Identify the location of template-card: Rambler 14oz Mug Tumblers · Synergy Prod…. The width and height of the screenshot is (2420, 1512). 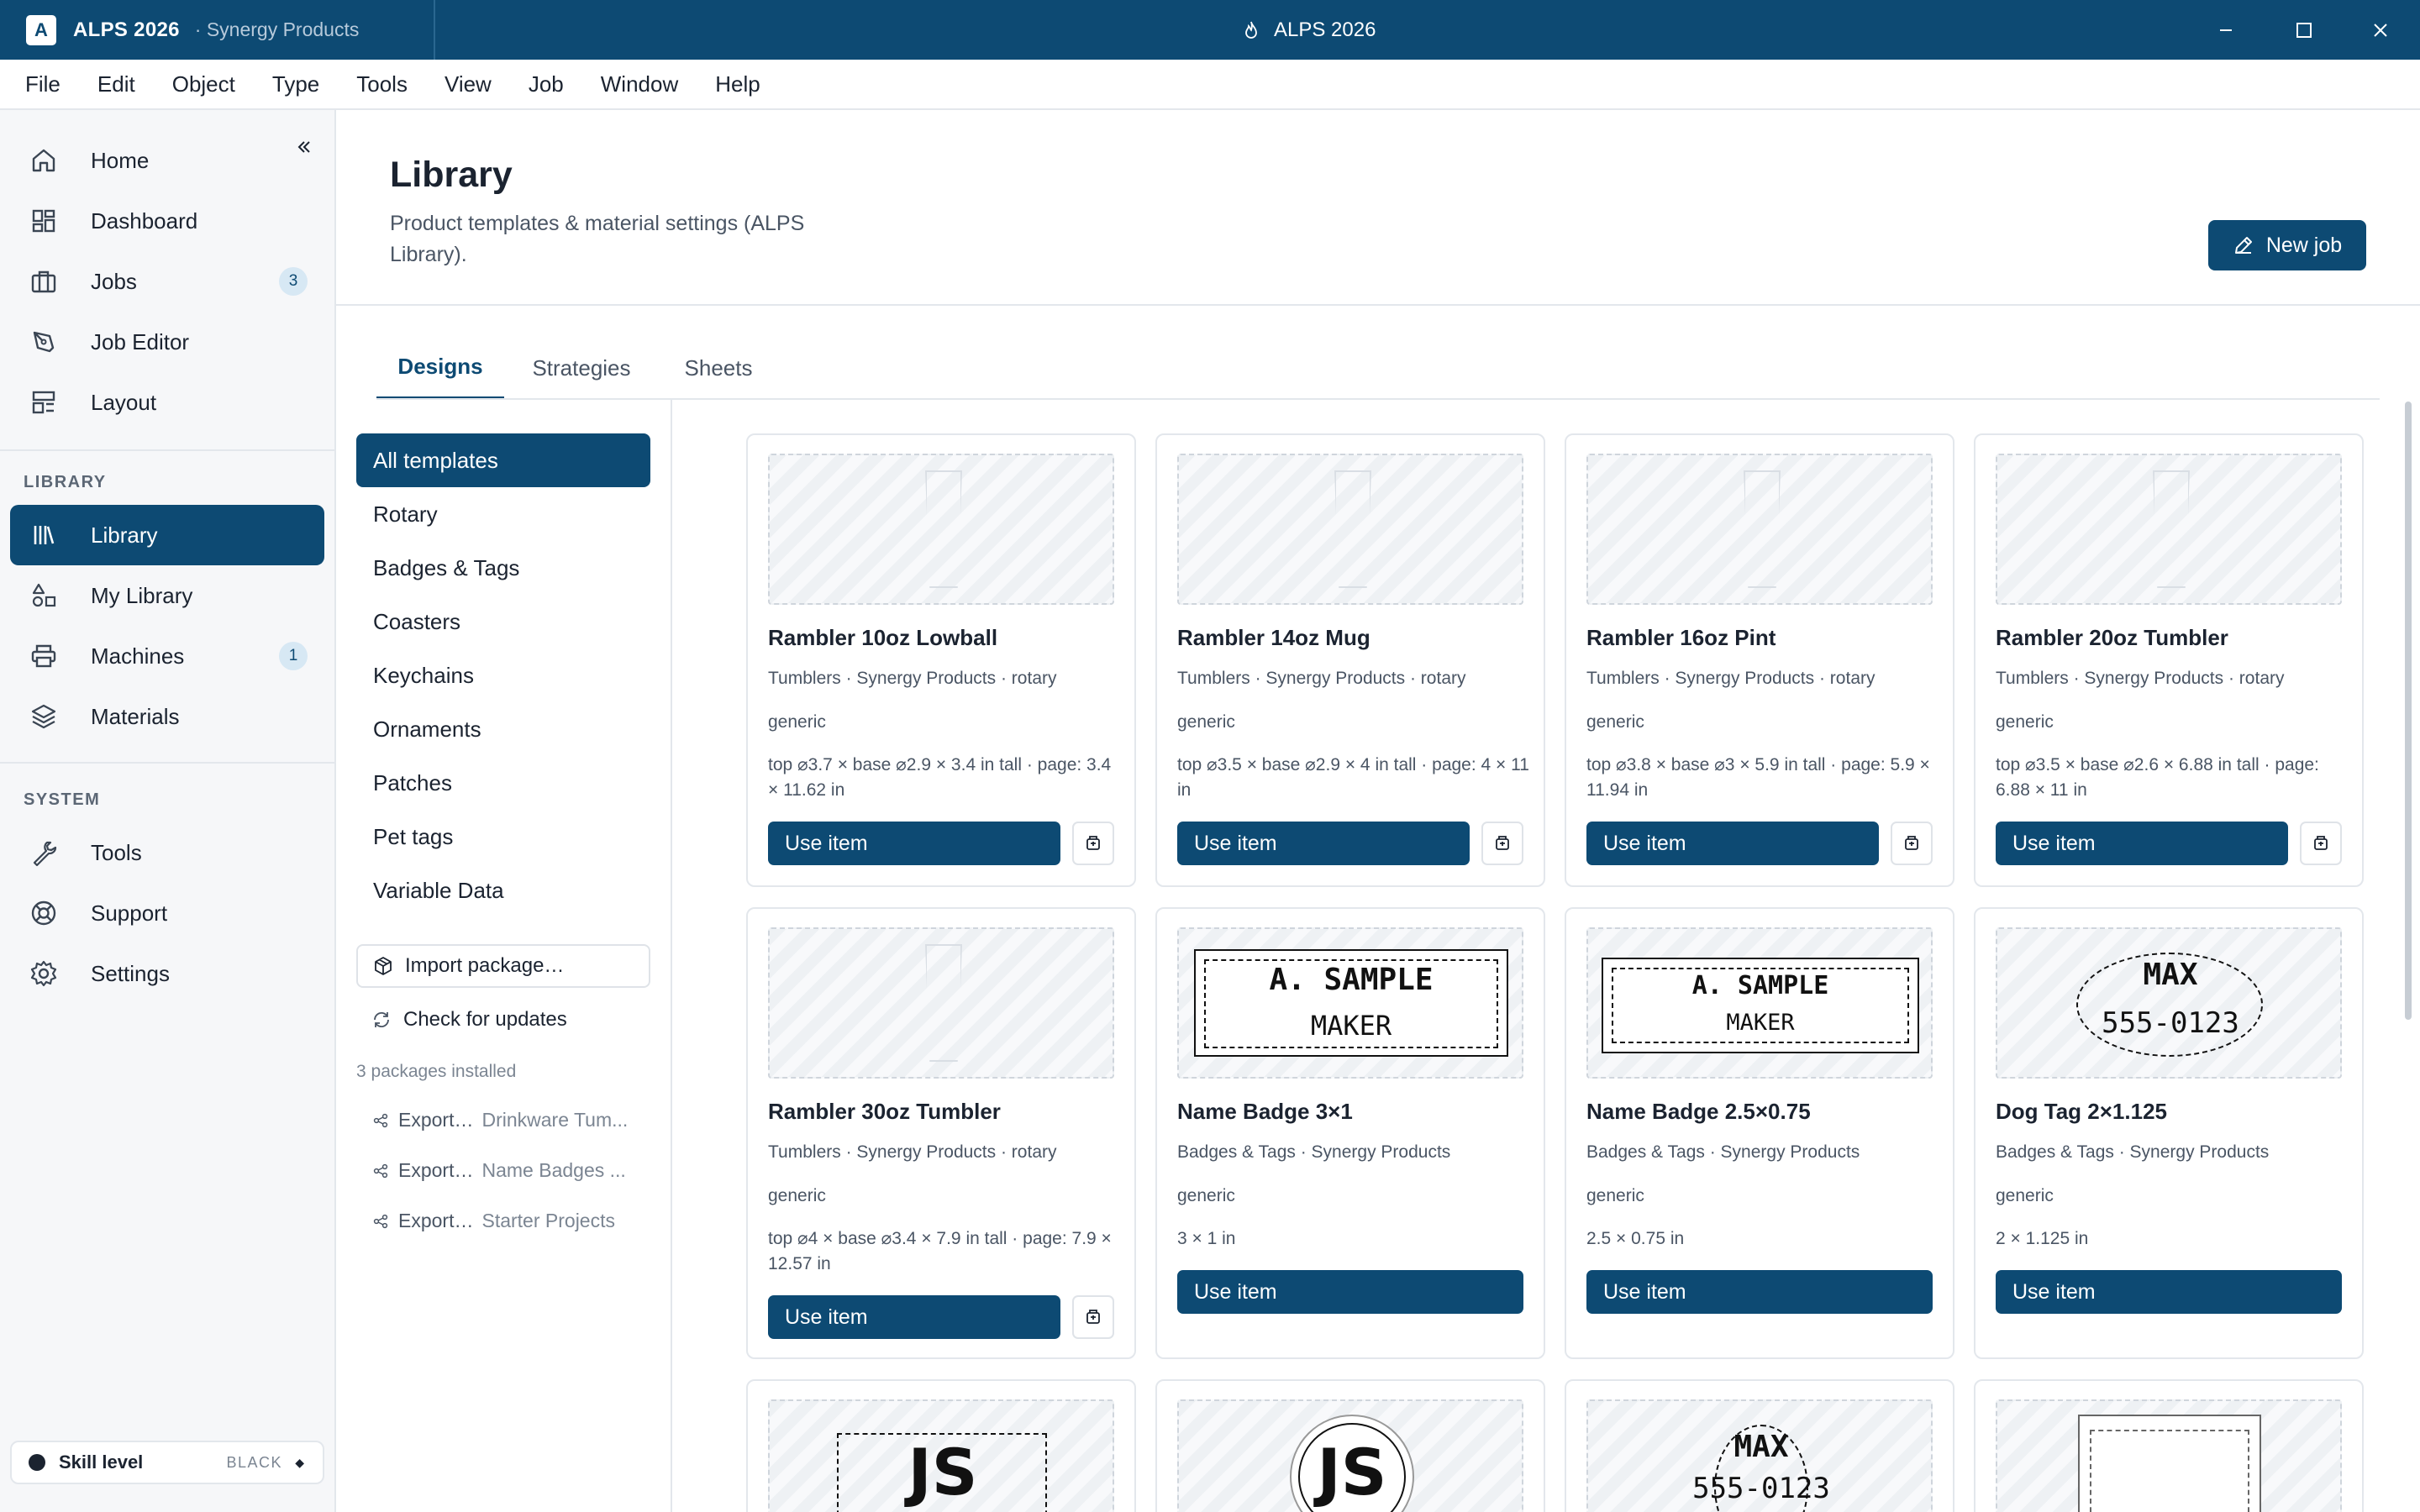
(1350, 660).